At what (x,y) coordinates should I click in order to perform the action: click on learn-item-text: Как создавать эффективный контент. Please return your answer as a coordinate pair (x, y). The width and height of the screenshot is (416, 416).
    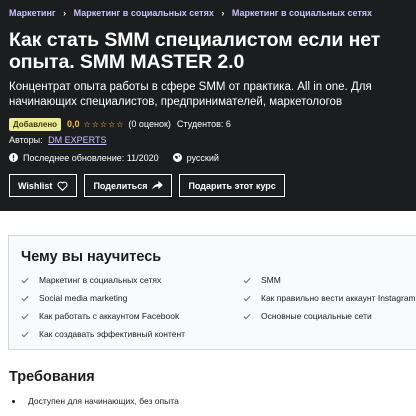
    Looking at the image, I should click on (112, 334).